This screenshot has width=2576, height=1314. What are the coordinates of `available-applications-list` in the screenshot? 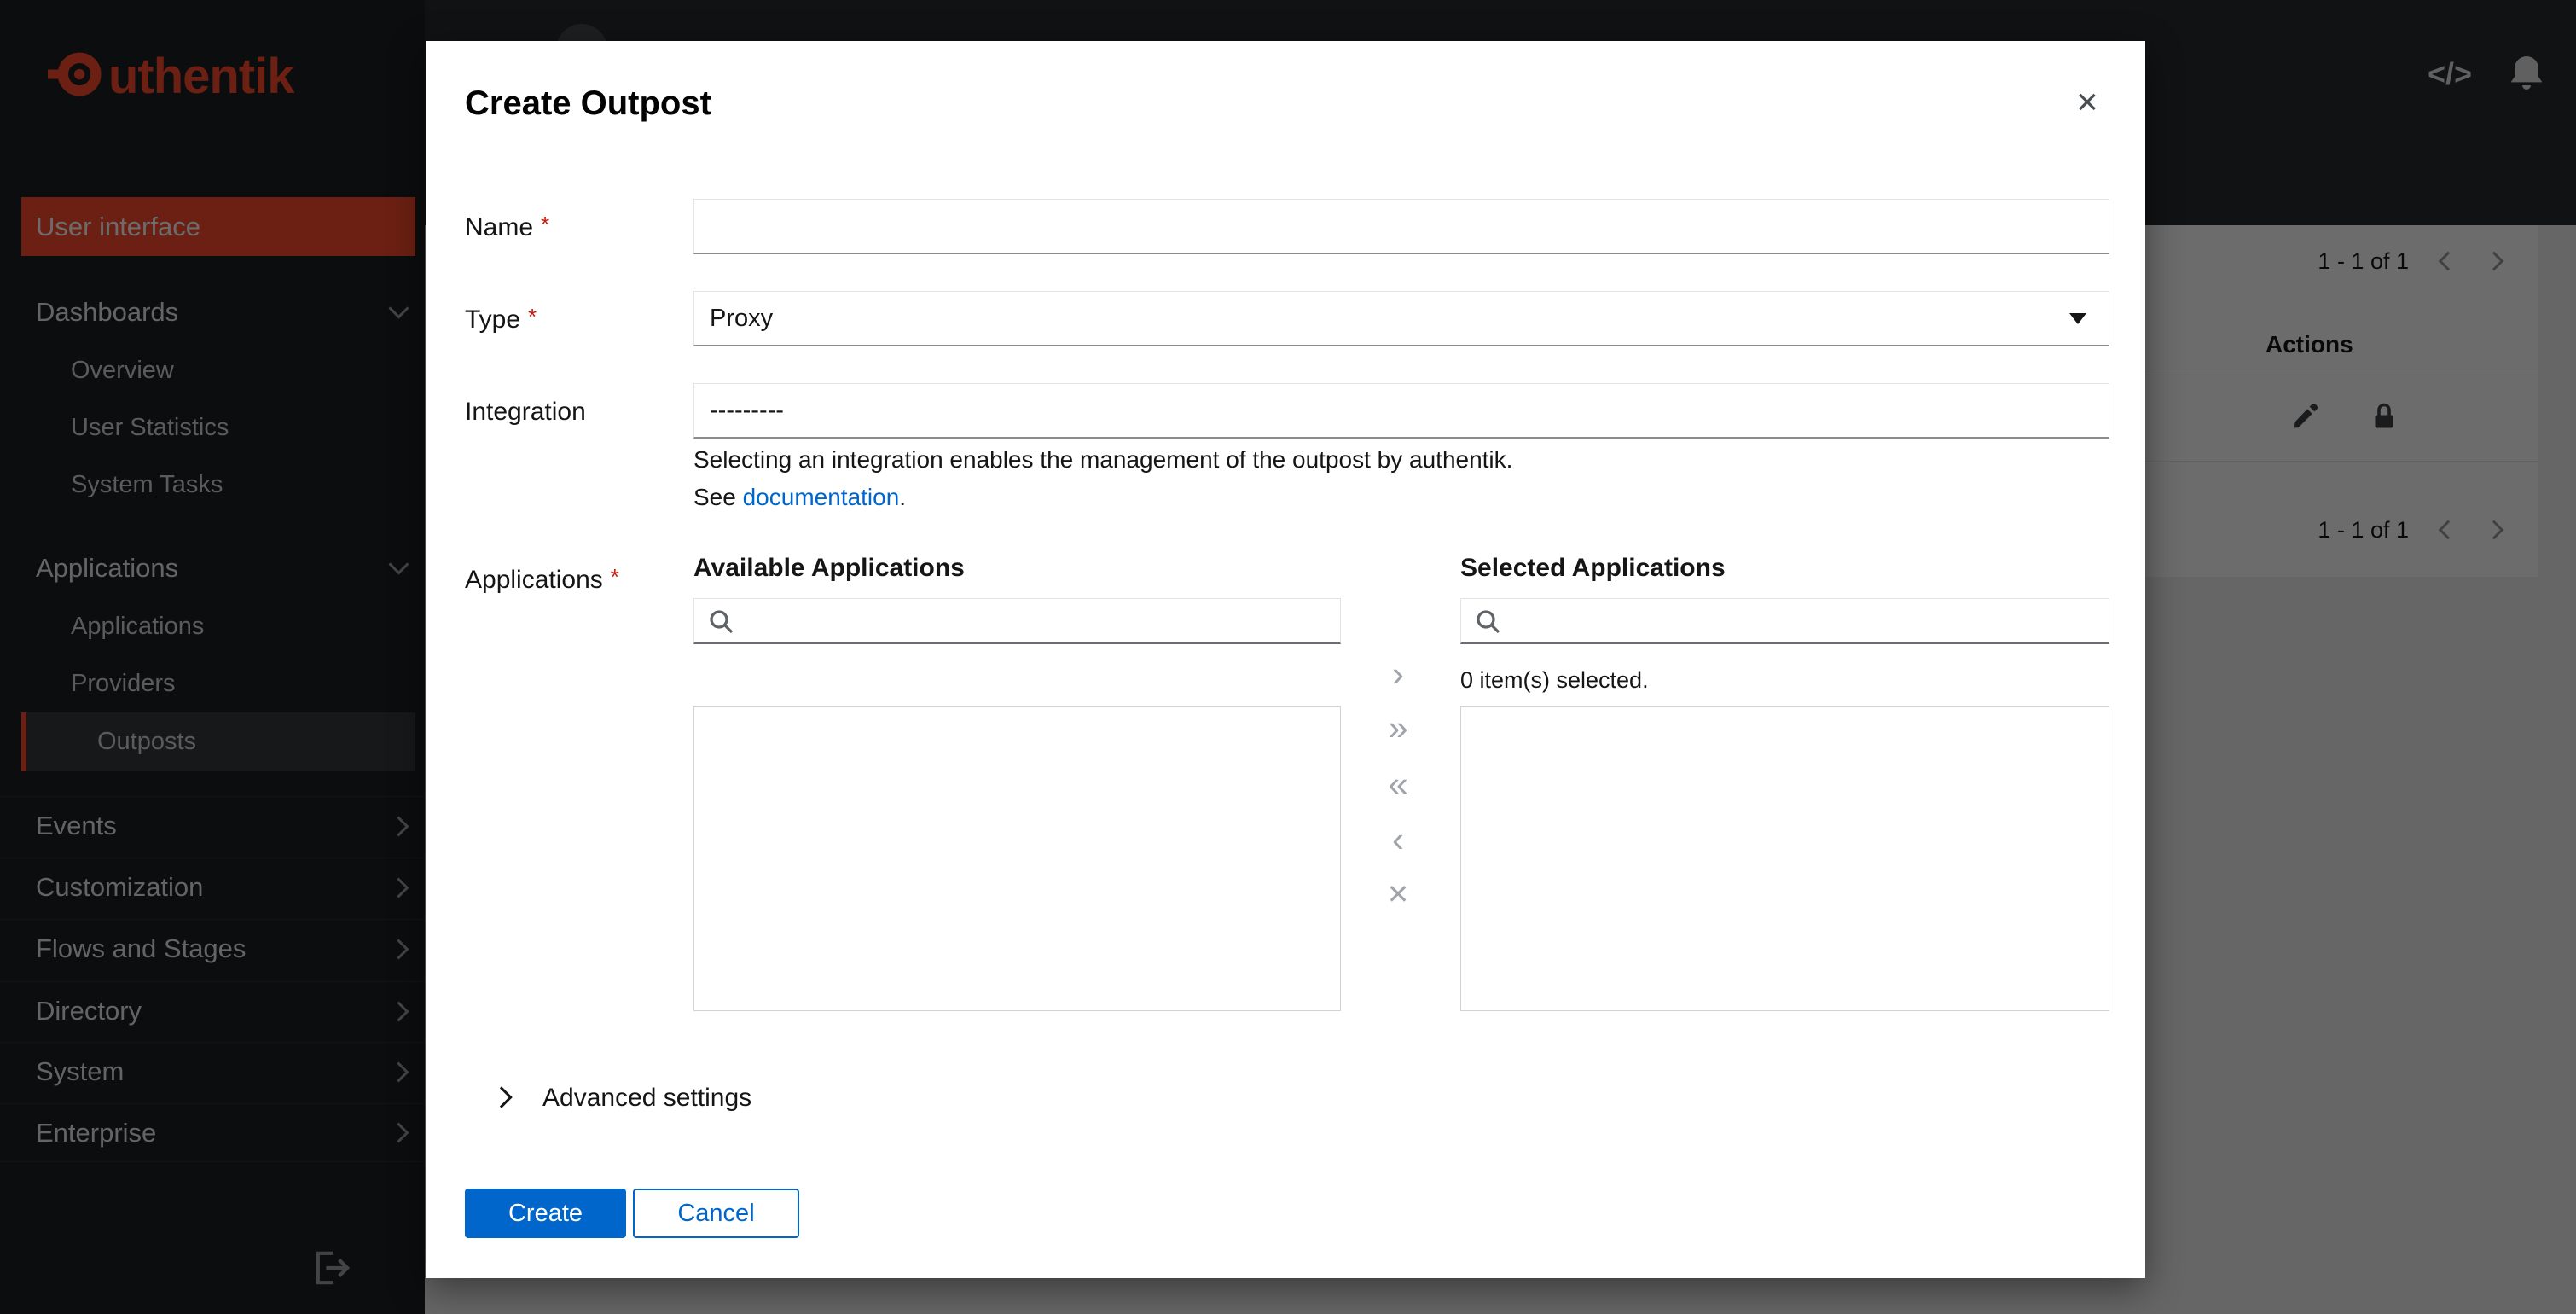 It's located at (1017, 858).